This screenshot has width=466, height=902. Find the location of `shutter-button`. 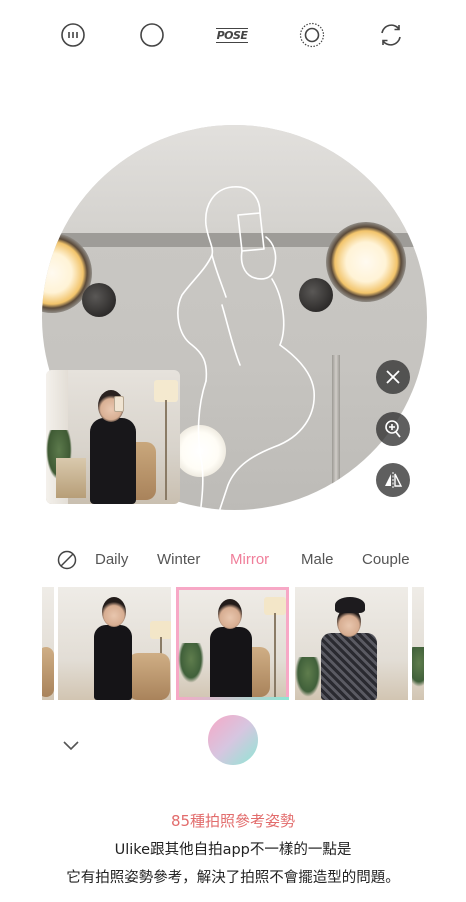

shutter-button is located at coordinates (233, 740).